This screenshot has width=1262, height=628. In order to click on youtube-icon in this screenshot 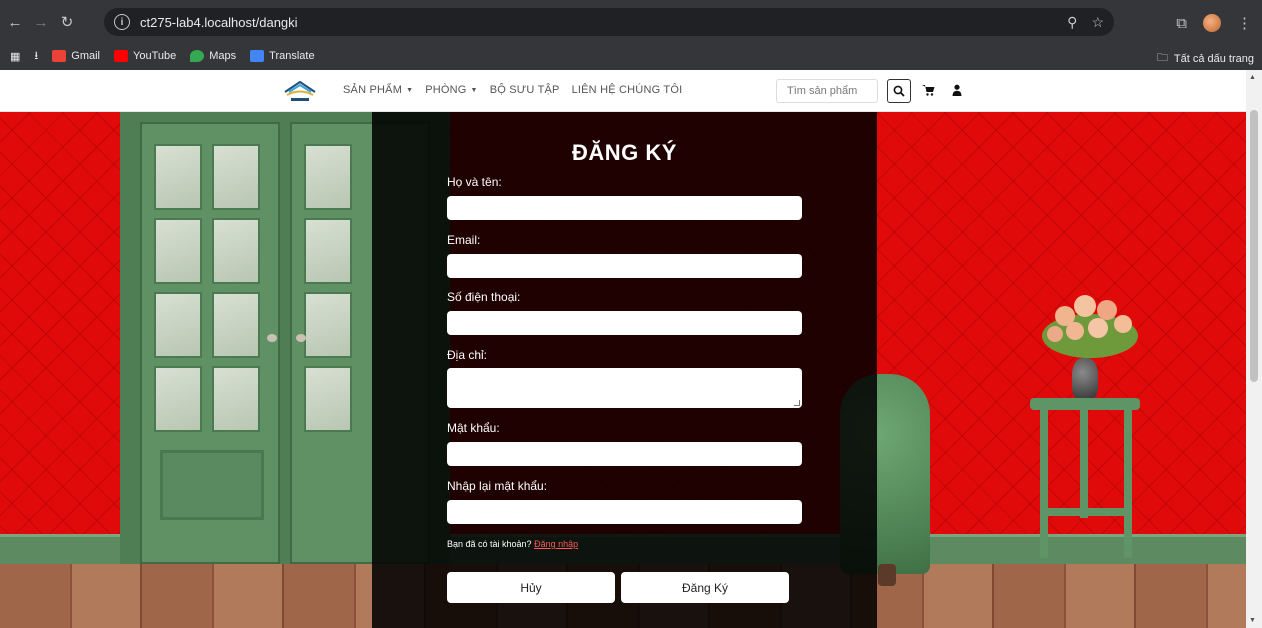, I will do `click(121, 56)`.